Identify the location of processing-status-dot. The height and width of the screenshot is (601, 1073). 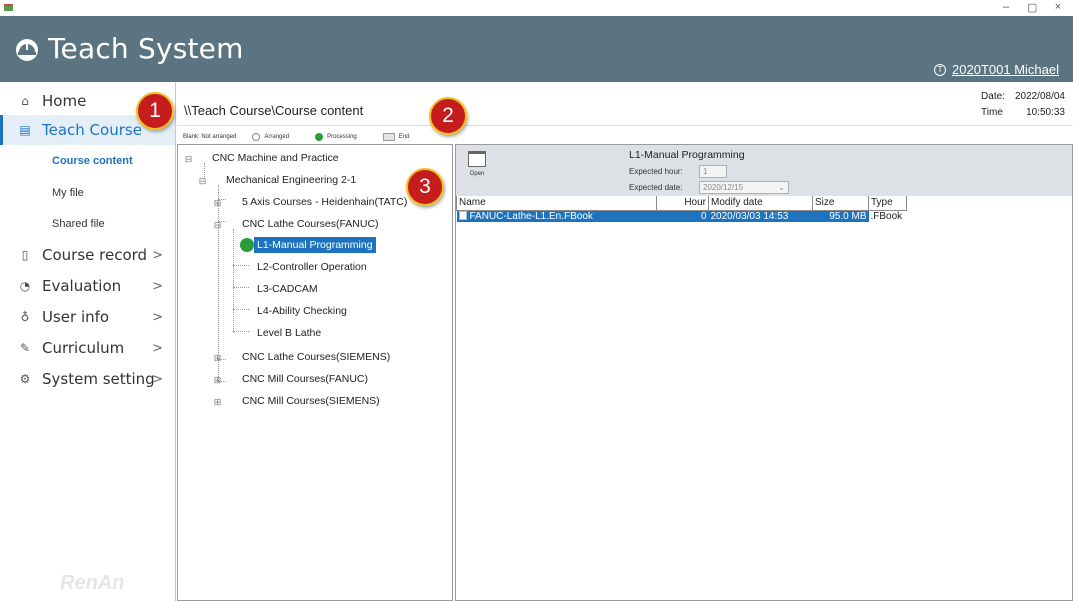
(247, 245).